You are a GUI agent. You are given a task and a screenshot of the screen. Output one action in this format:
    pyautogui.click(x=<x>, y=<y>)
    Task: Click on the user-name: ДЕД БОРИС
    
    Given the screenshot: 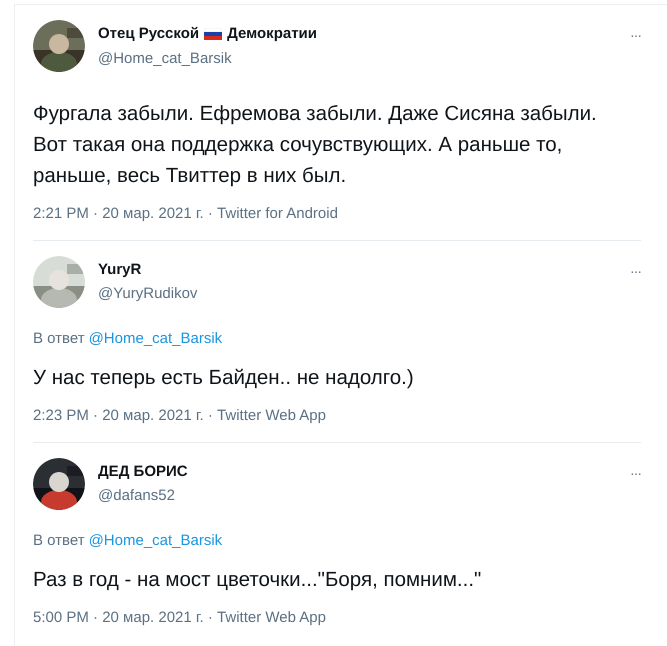 What is the action you would take?
    pyautogui.click(x=143, y=471)
    